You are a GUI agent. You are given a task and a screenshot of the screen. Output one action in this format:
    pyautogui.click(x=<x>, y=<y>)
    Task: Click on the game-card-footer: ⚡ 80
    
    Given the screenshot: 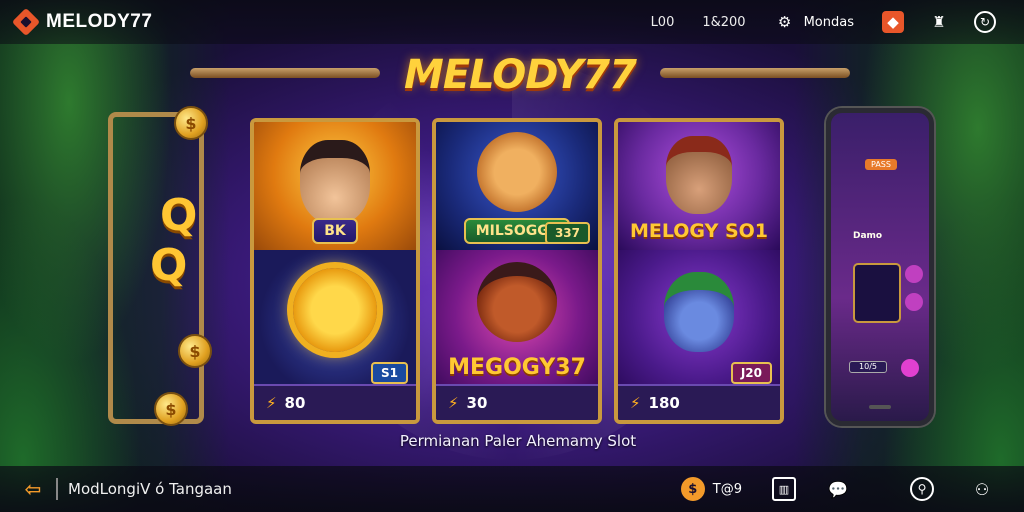 What is the action you would take?
    pyautogui.click(x=335, y=402)
    